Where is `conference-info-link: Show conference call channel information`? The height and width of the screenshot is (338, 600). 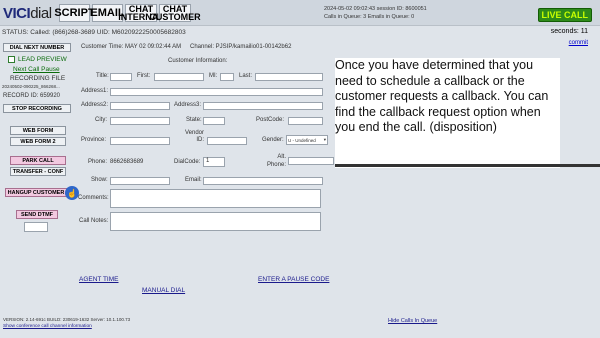
conference-info-link: Show conference call channel information is located at coordinates (47, 326).